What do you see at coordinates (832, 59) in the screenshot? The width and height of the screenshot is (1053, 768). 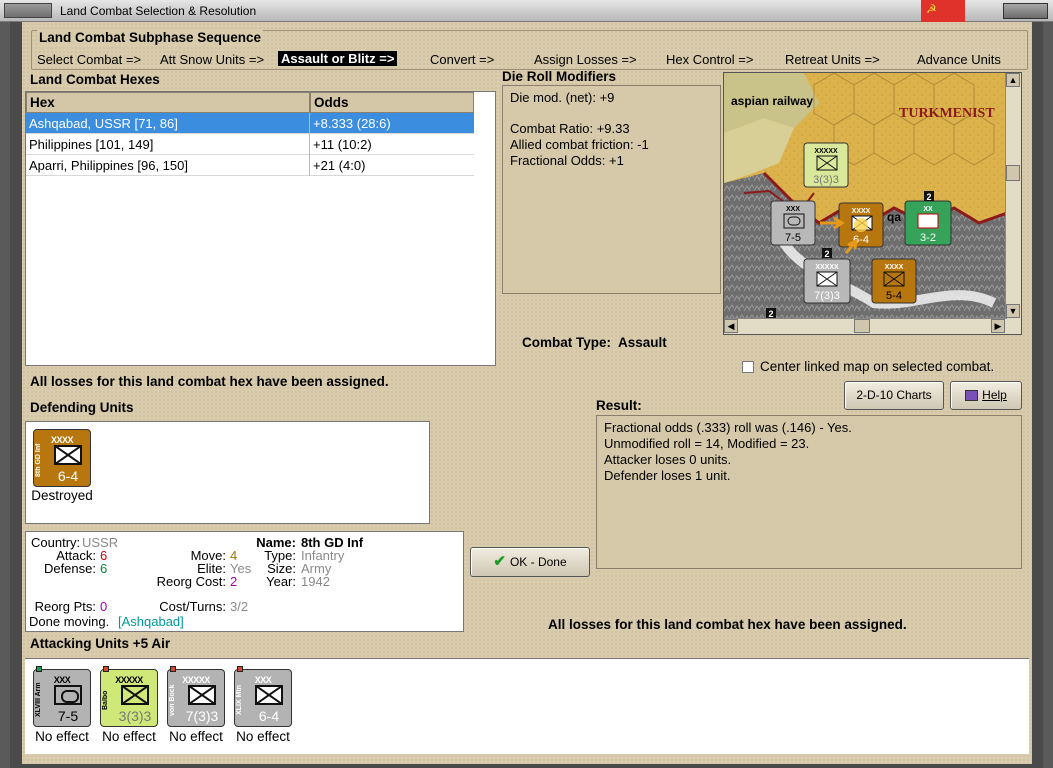 I see `step-retreat-units: Retreat Units =>` at bounding box center [832, 59].